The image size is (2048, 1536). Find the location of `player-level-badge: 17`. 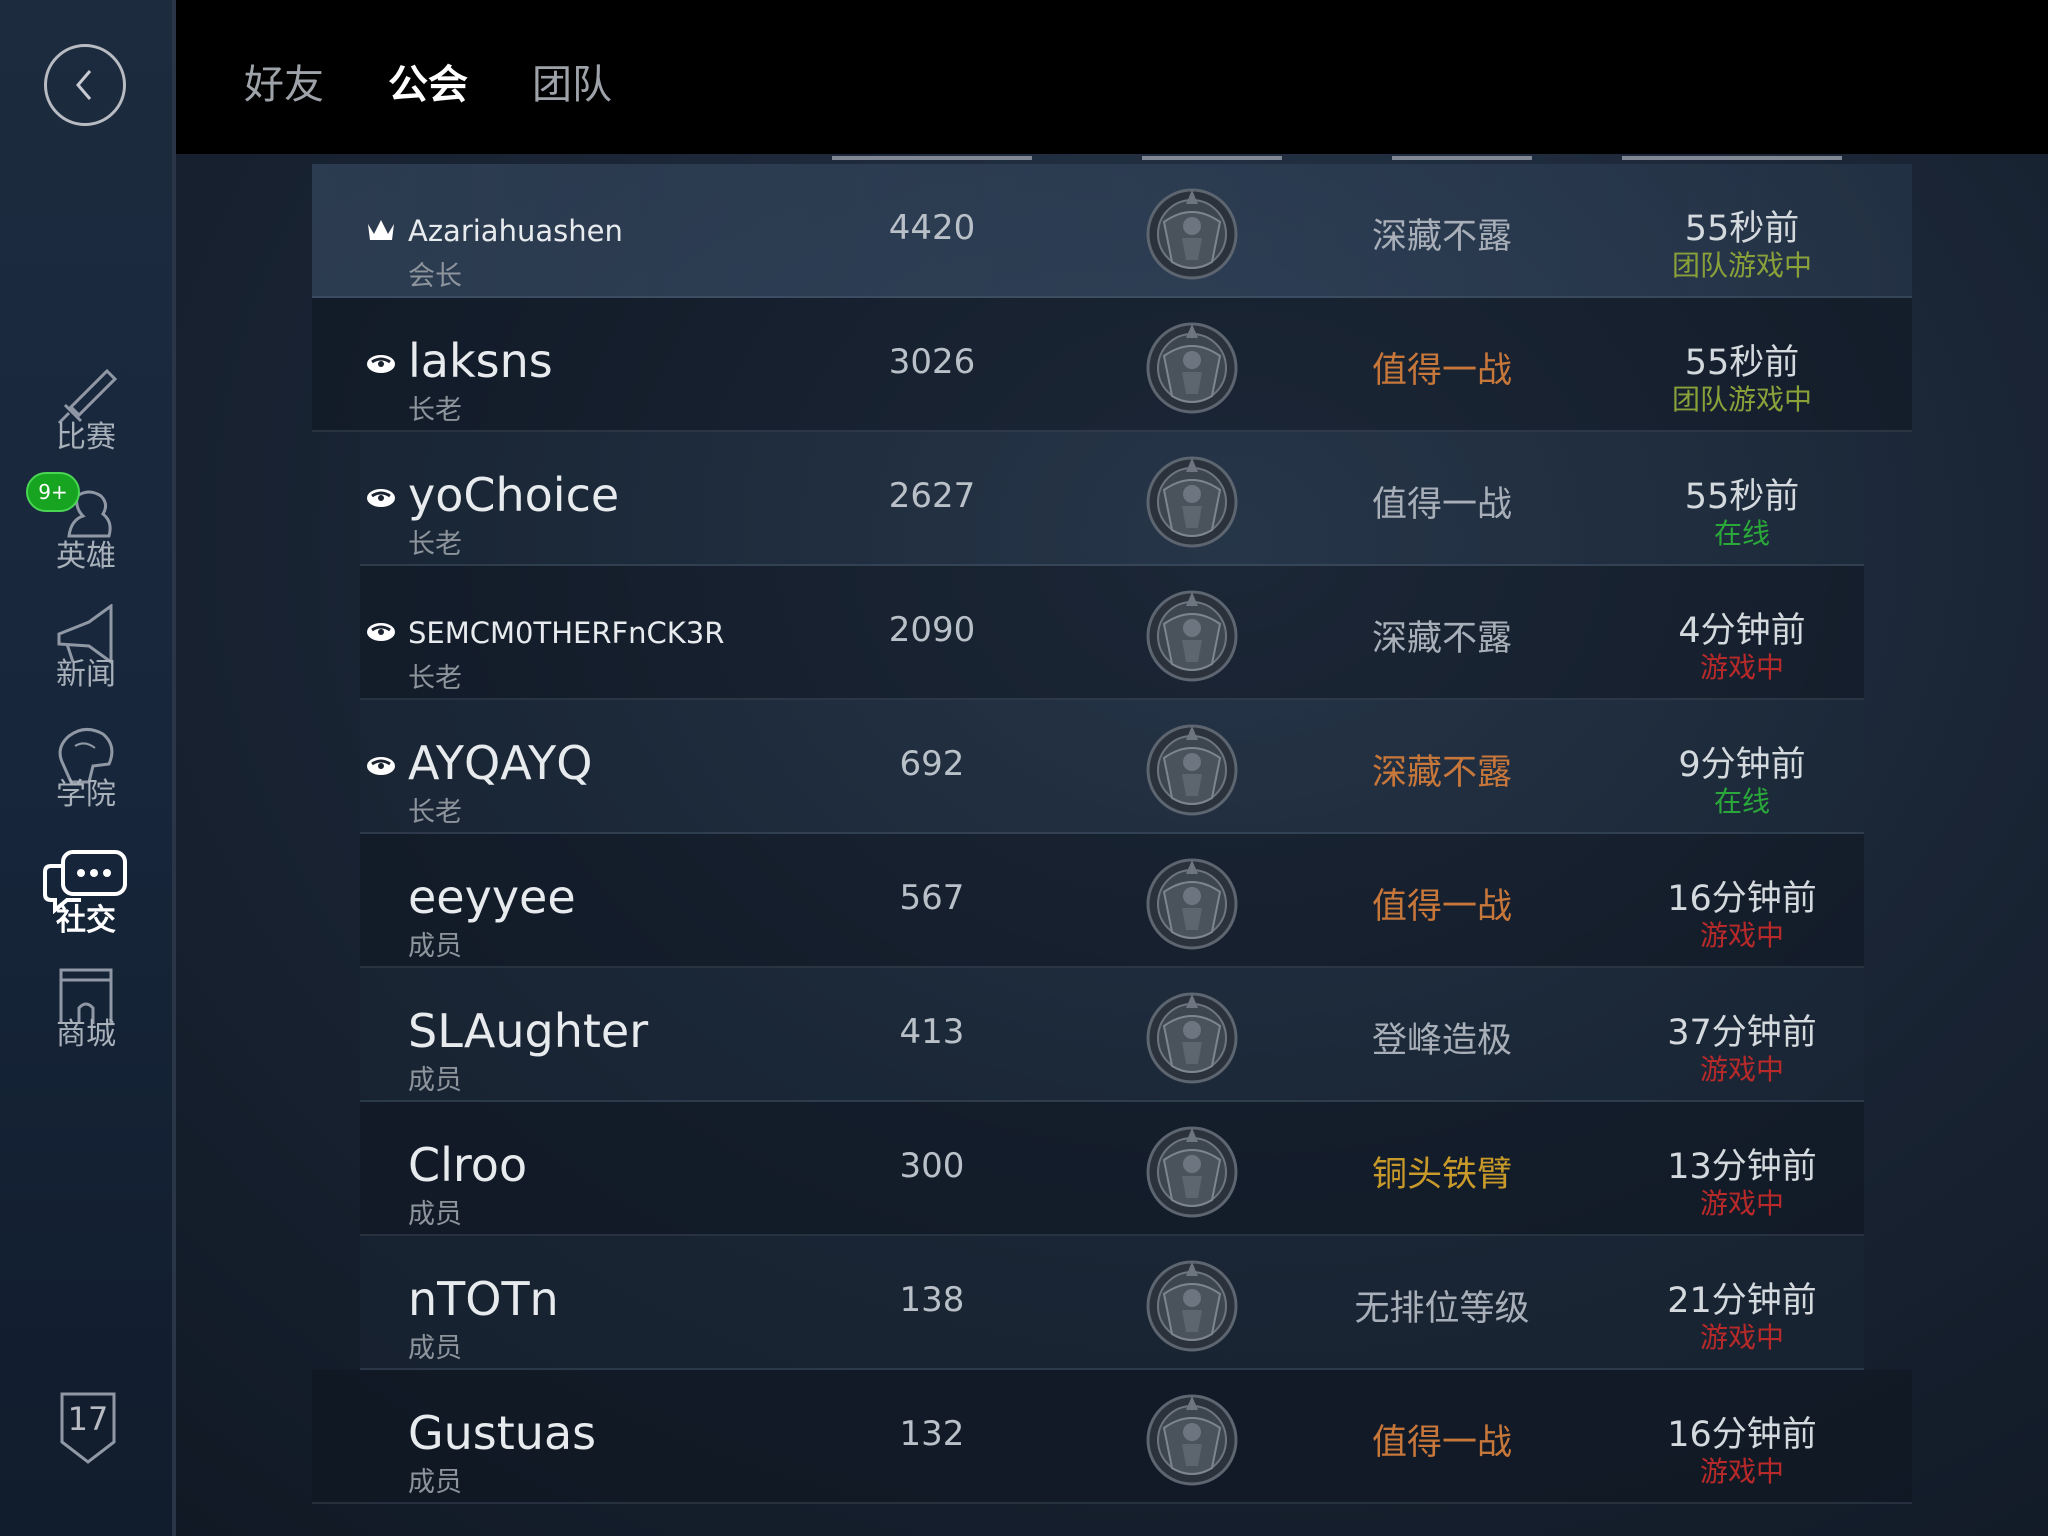

player-level-badge: 17 is located at coordinates (88, 1428).